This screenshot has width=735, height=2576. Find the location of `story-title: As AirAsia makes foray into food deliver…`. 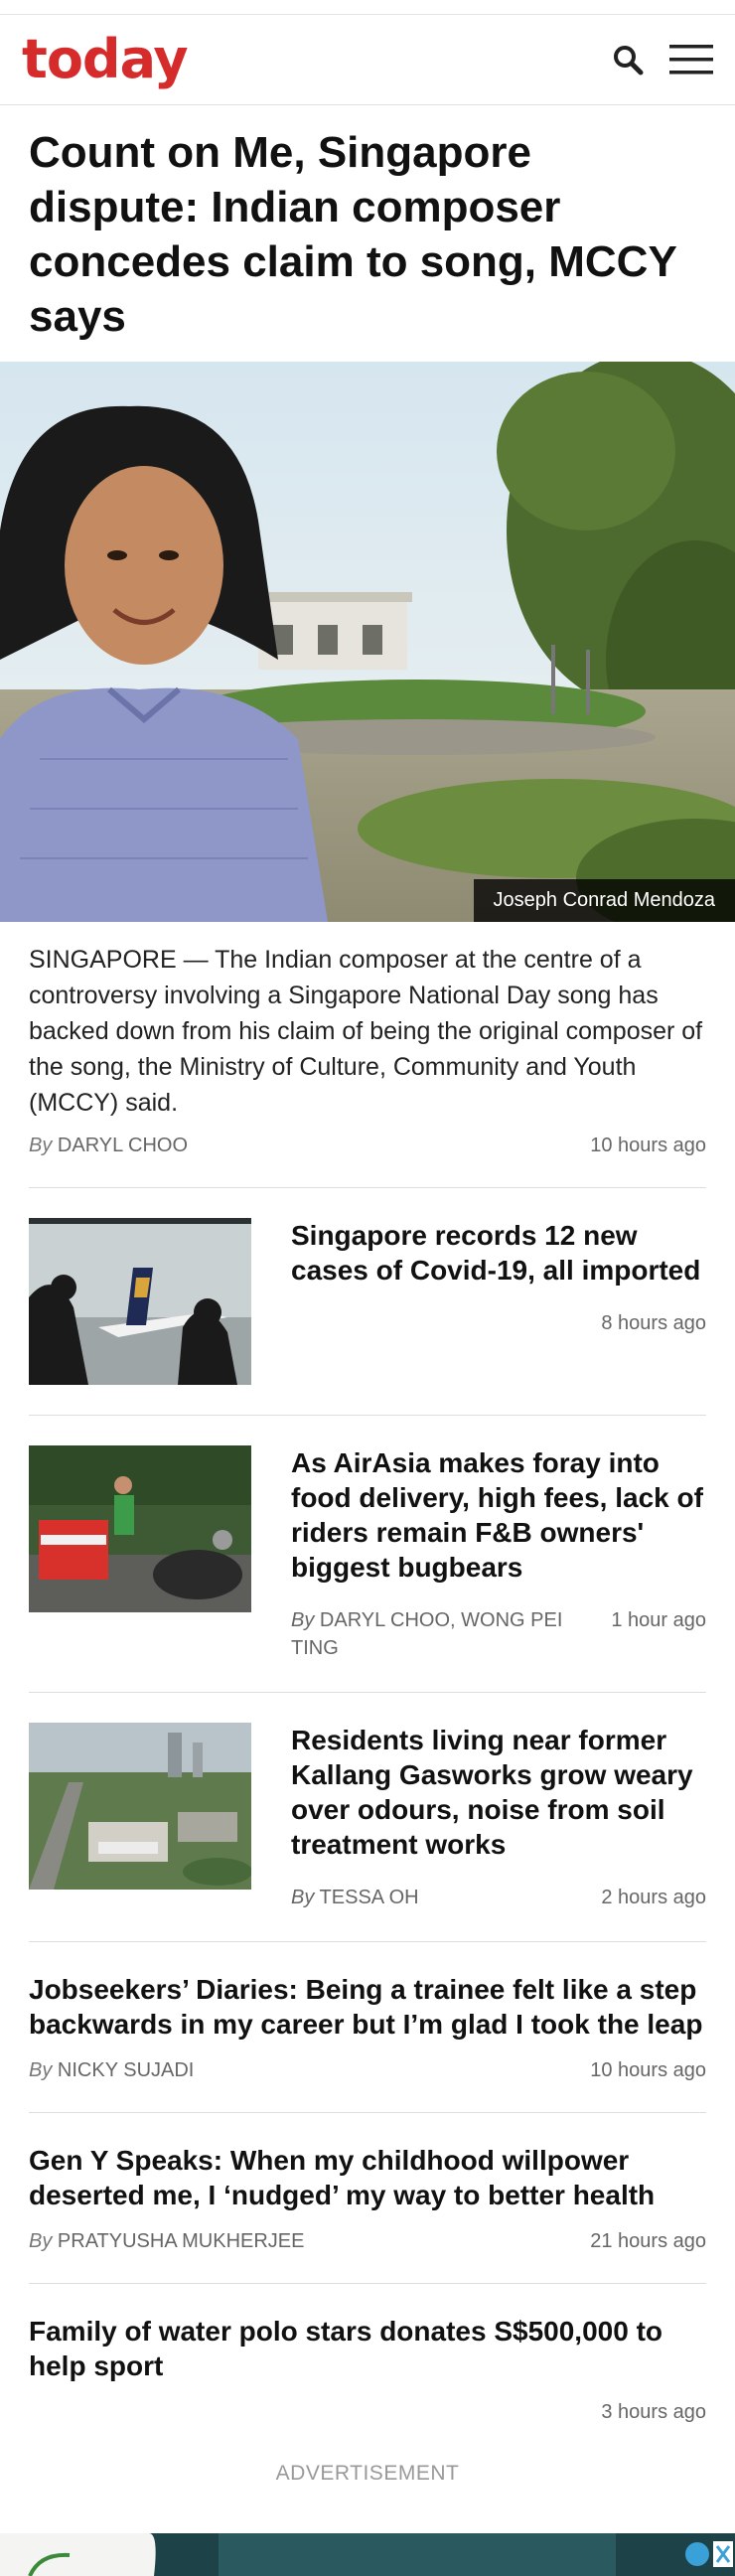

story-title: As AirAsia makes foray into food deliver… is located at coordinates (498, 1515).